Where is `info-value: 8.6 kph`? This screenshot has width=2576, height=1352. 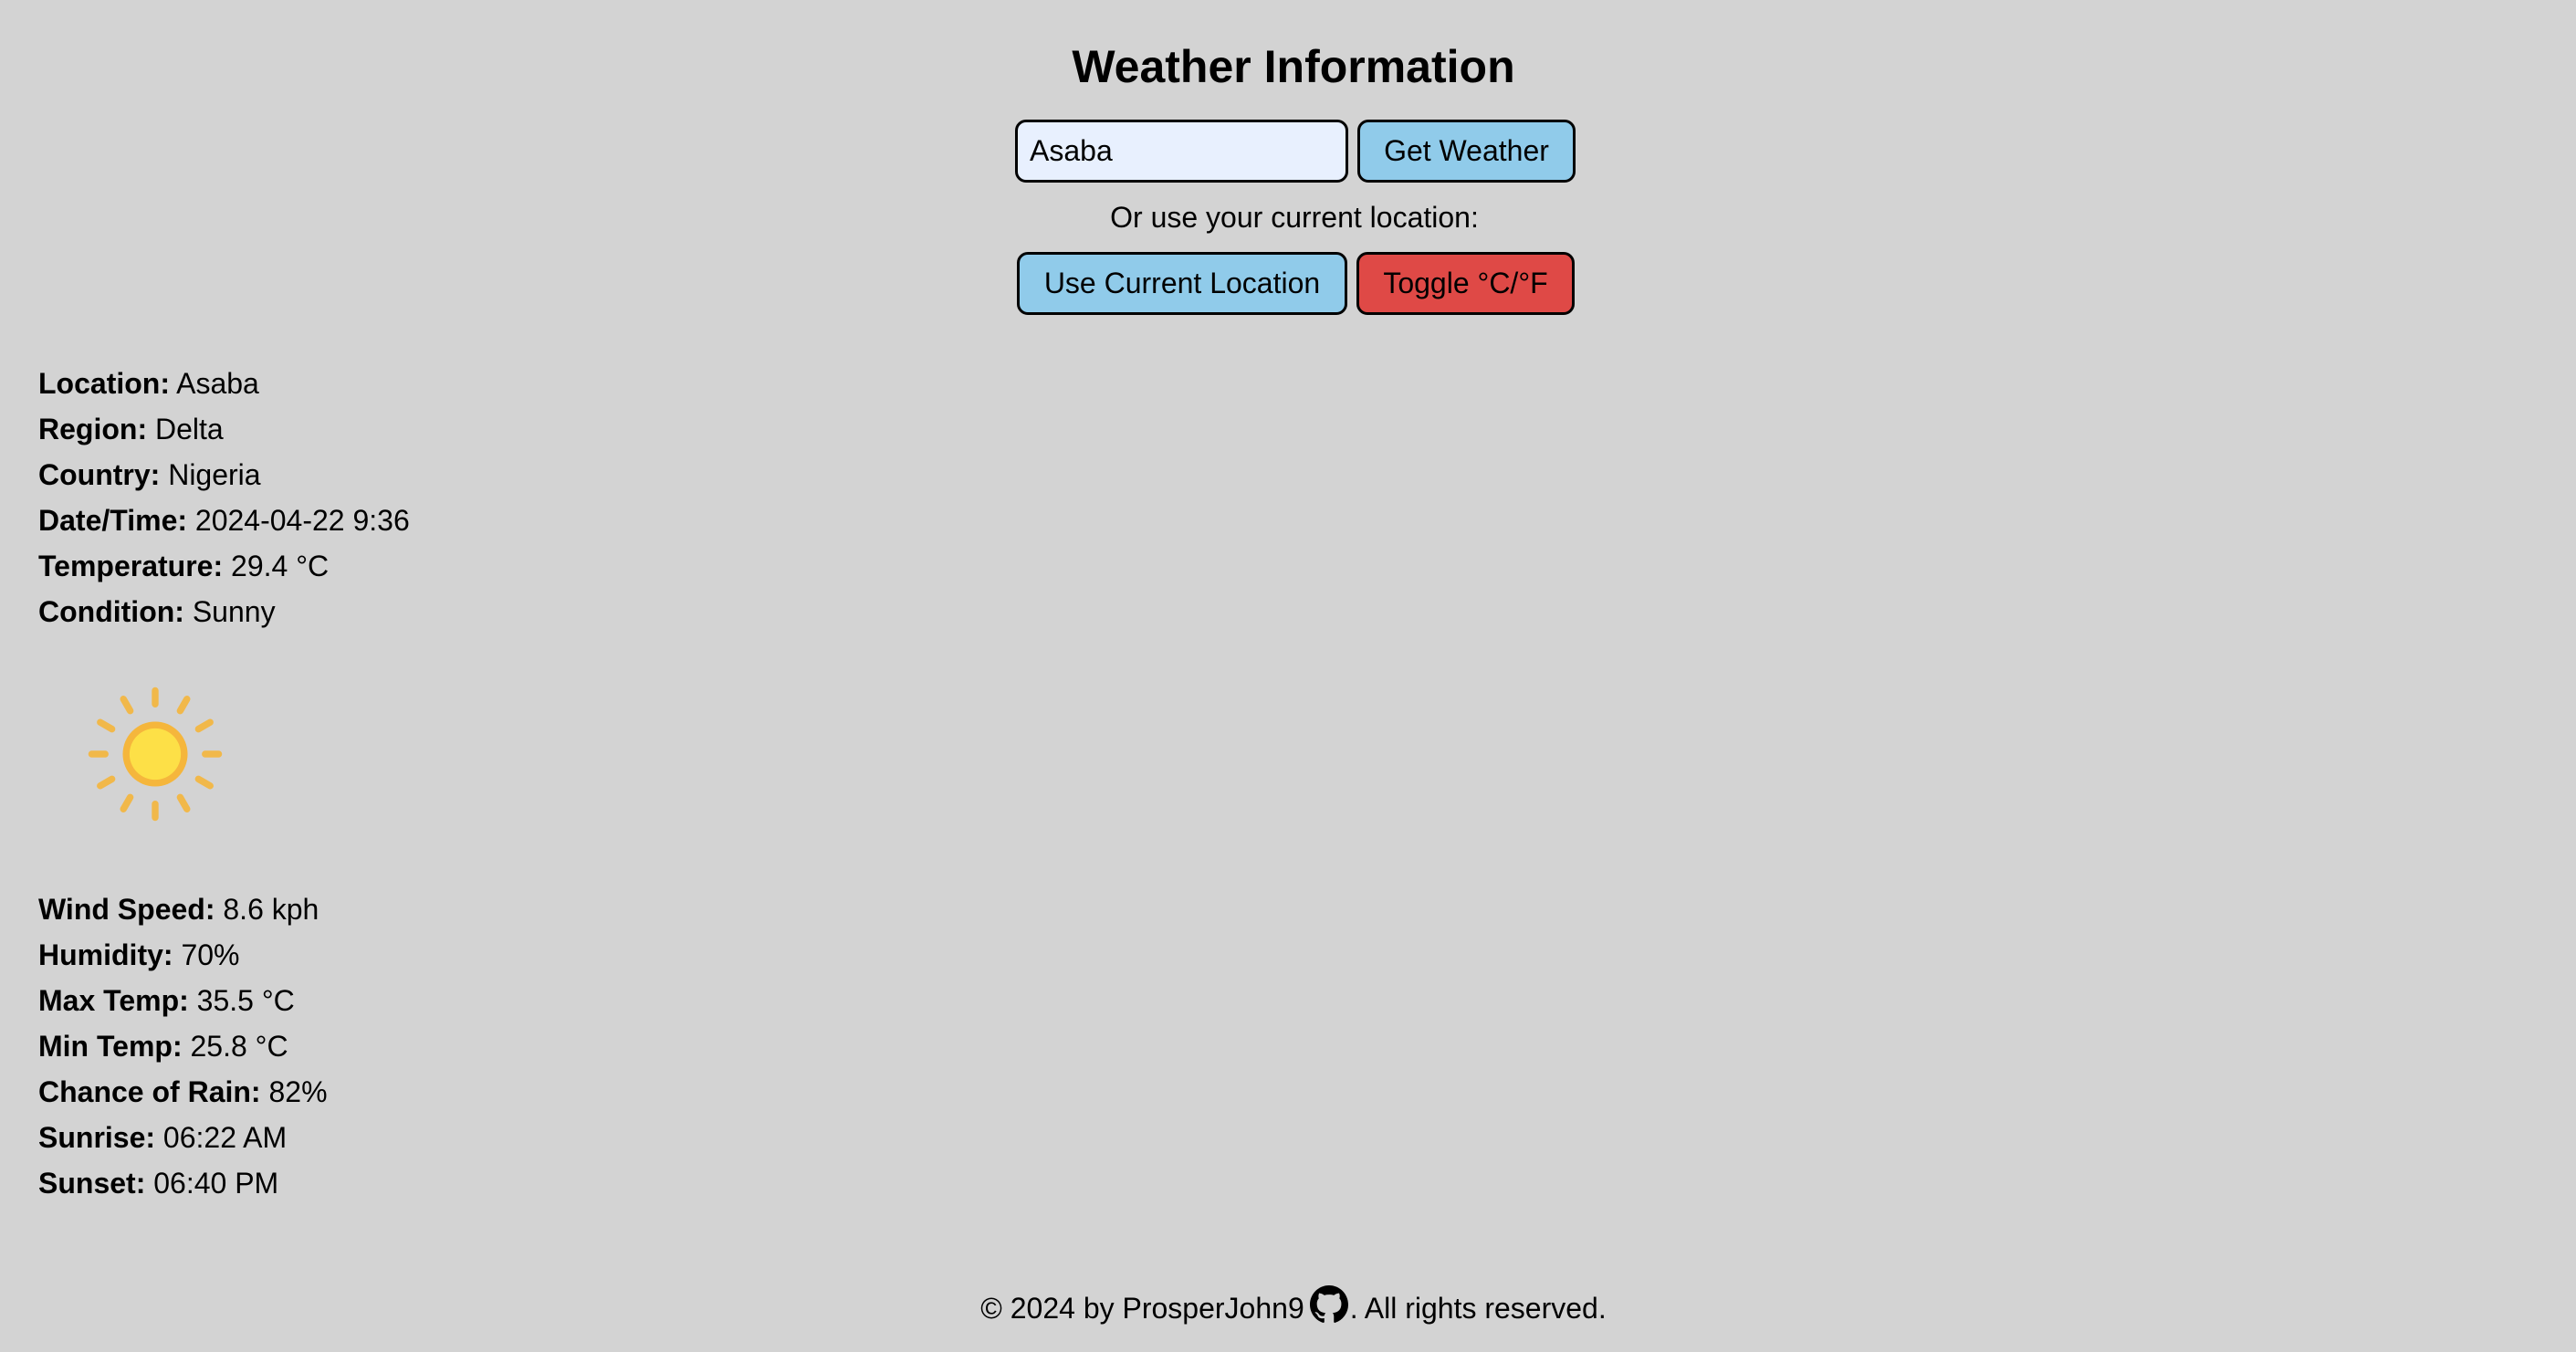
info-value: 8.6 kph is located at coordinates (271, 910).